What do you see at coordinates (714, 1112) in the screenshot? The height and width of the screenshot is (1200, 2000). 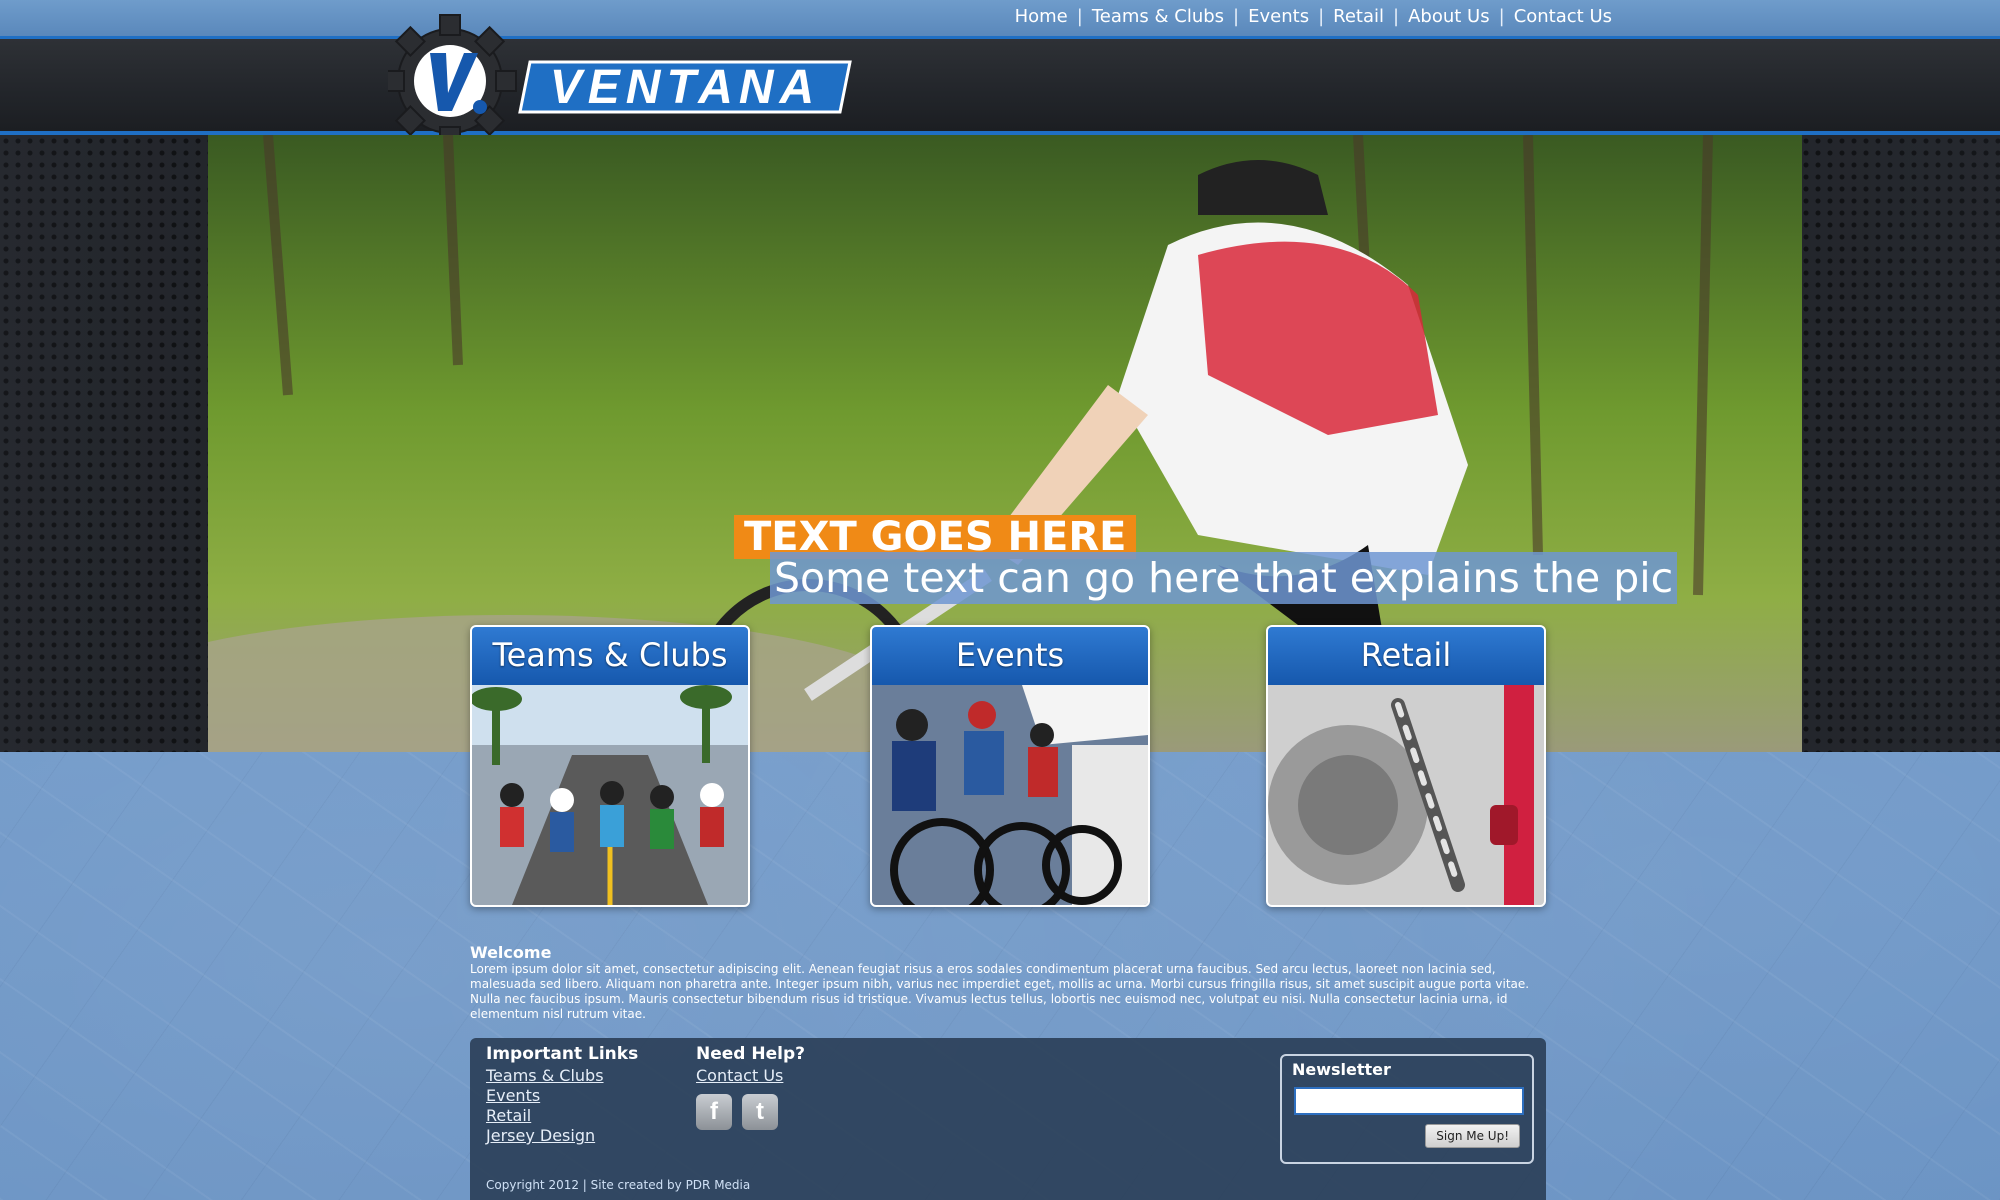 I see `facebook-icon: f` at bounding box center [714, 1112].